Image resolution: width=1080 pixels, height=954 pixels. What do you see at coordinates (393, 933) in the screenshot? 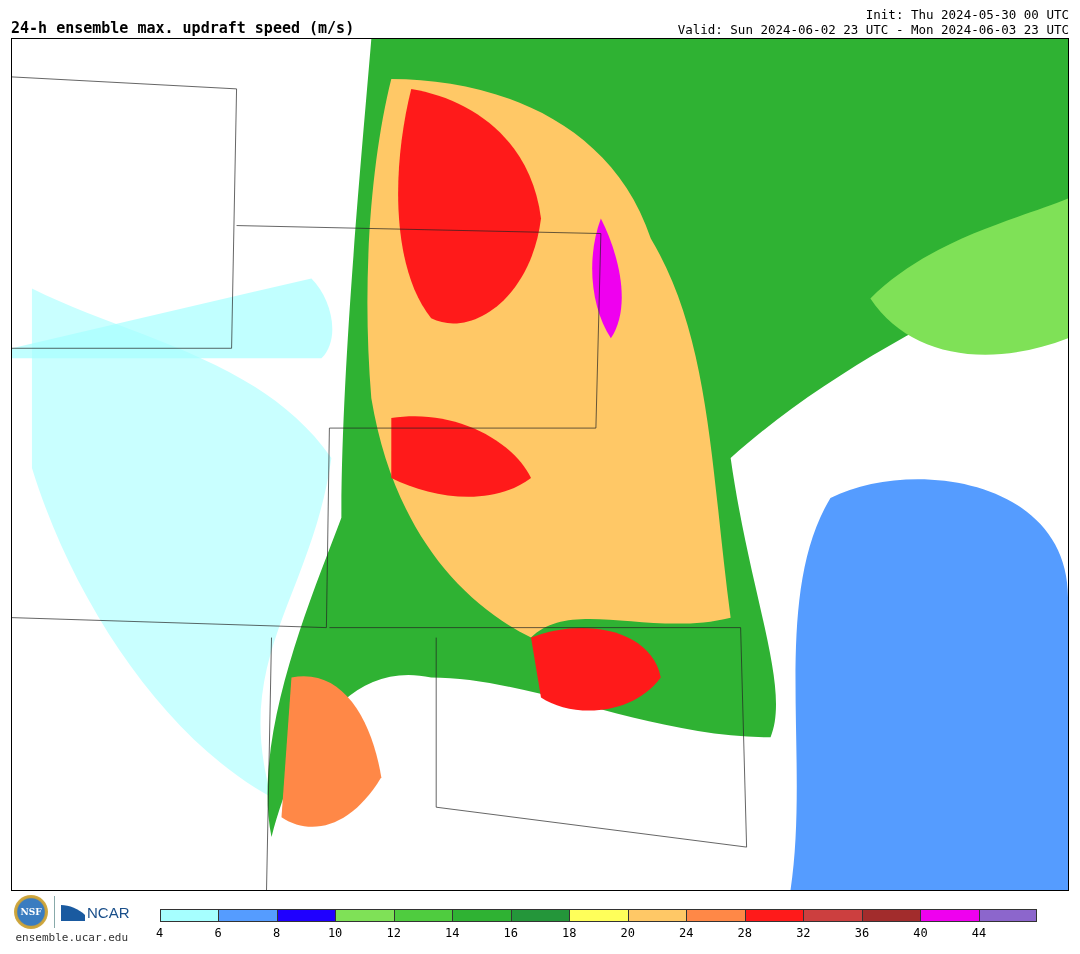
I see `legend-tick-label: 12` at bounding box center [393, 933].